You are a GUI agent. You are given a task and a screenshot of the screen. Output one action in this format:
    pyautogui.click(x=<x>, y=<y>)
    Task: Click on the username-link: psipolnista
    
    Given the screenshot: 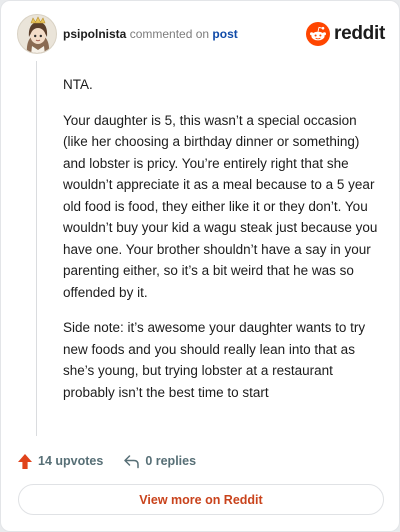 What is the action you would take?
    pyautogui.click(x=94, y=34)
    